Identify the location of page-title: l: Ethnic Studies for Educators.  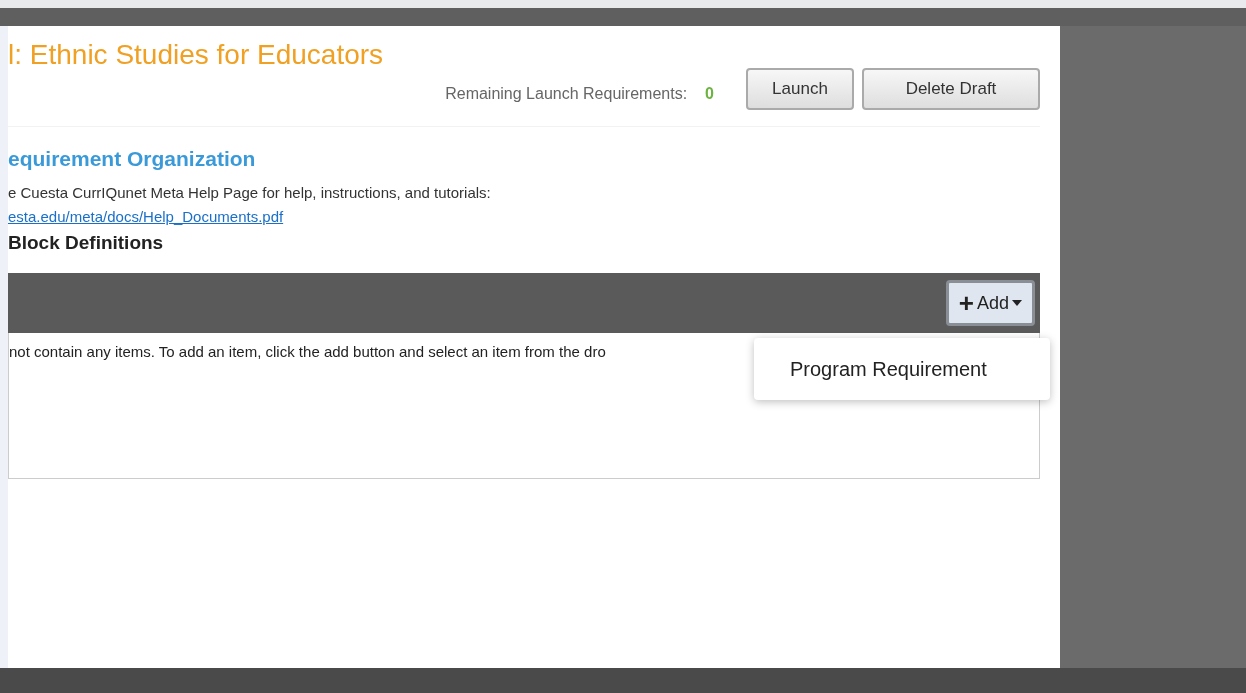
(196, 55).